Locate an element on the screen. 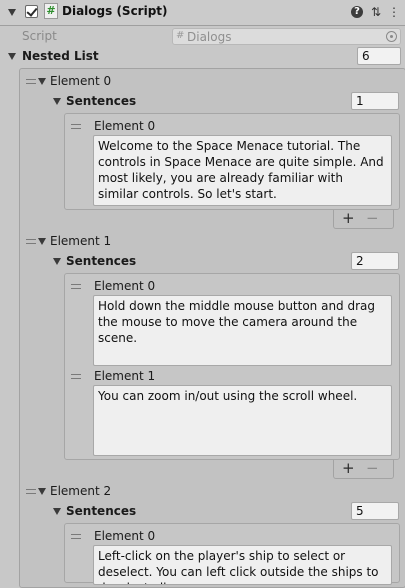 The height and width of the screenshot is (588, 405). element-2-label: Element 2 is located at coordinates (81, 491).